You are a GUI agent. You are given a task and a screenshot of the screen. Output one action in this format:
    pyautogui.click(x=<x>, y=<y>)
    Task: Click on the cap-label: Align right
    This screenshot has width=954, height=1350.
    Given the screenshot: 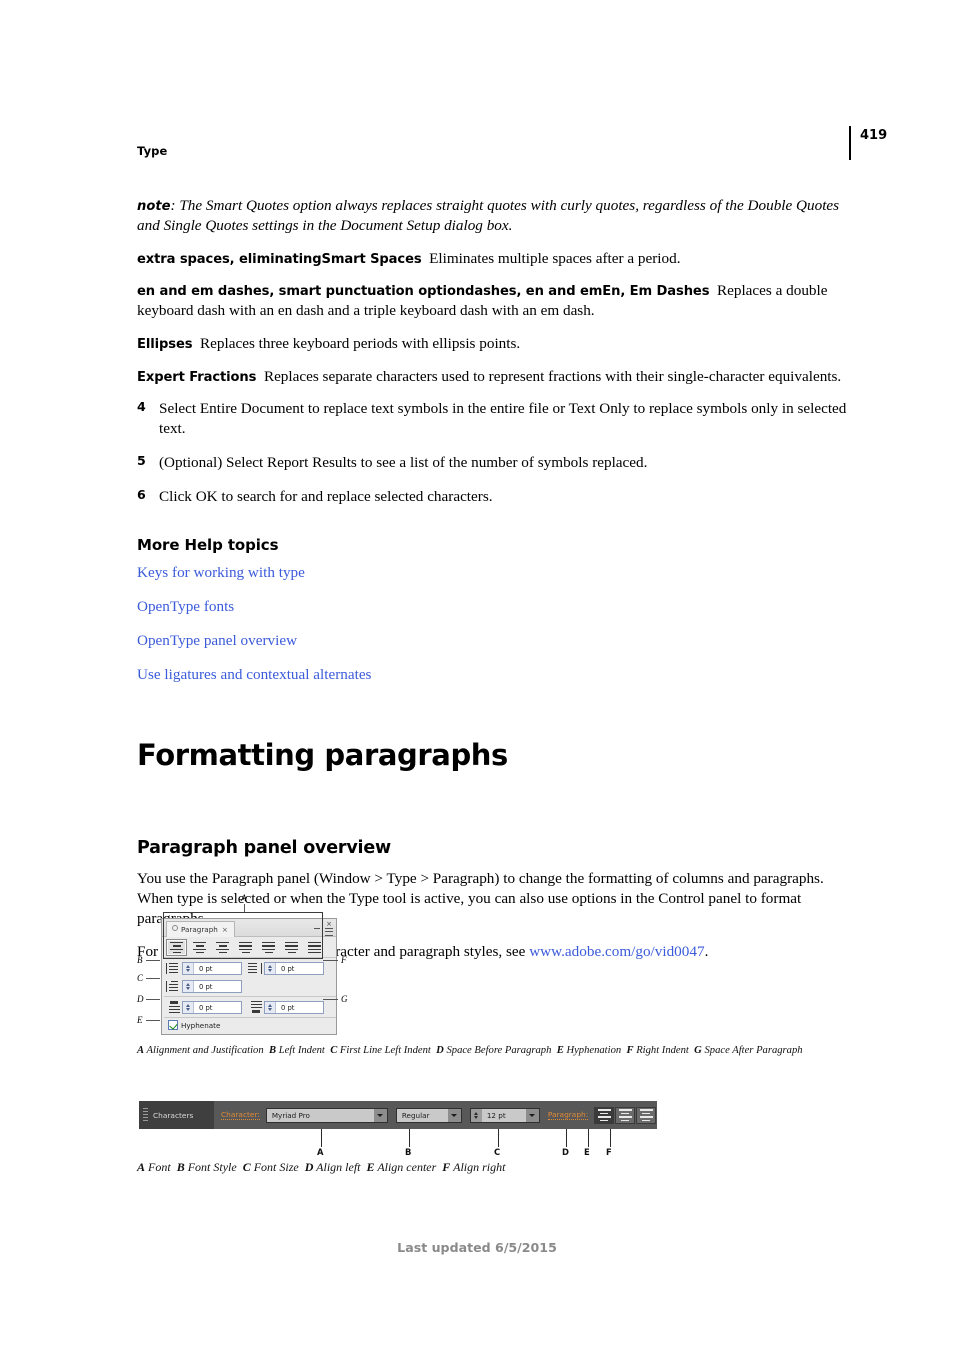 What is the action you would take?
    pyautogui.click(x=479, y=1167)
    